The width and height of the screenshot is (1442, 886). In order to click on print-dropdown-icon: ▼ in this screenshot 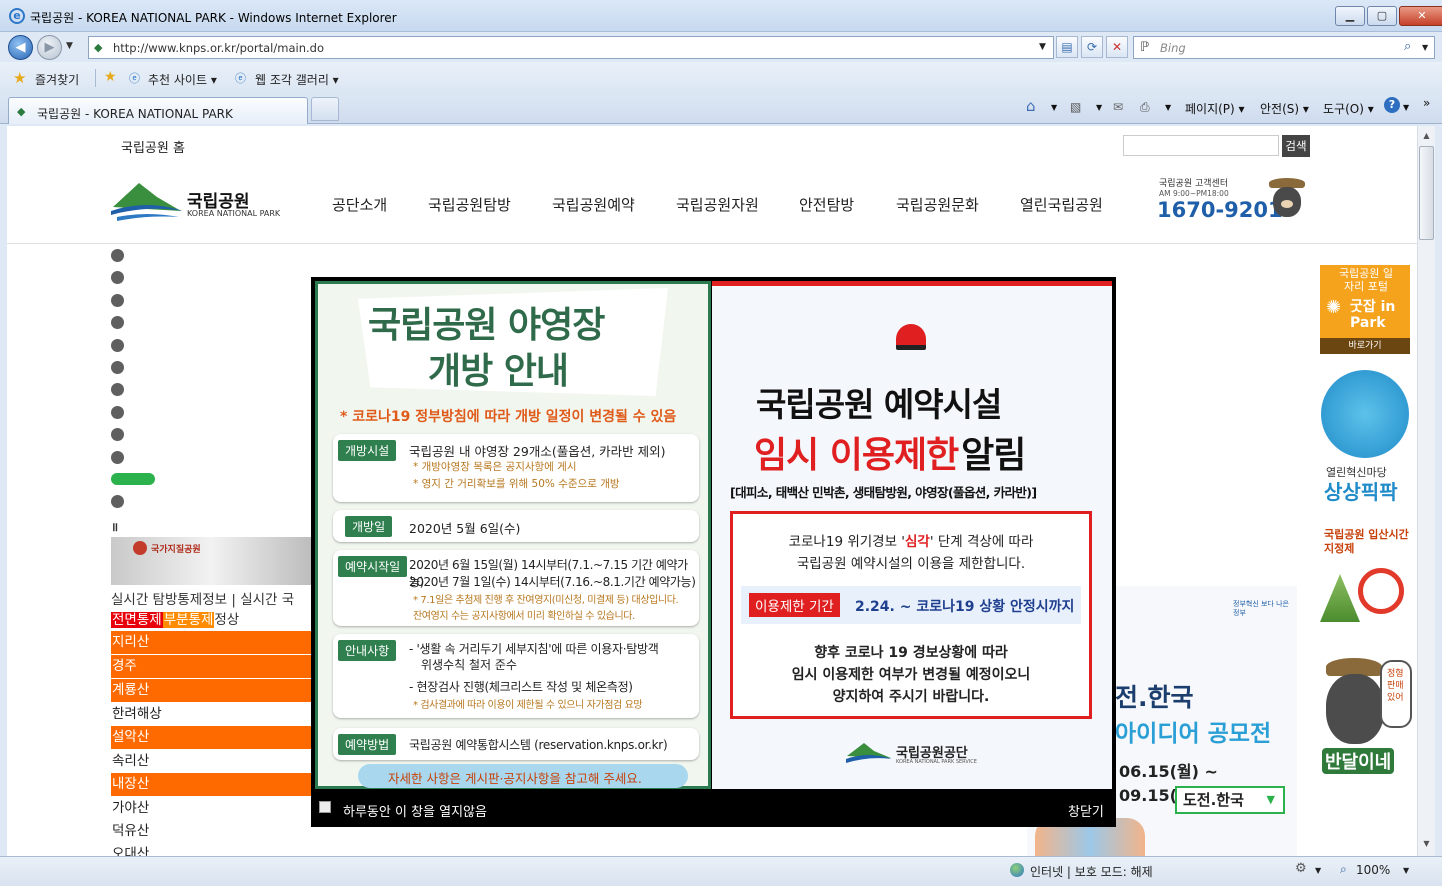, I will do `click(1168, 107)`.